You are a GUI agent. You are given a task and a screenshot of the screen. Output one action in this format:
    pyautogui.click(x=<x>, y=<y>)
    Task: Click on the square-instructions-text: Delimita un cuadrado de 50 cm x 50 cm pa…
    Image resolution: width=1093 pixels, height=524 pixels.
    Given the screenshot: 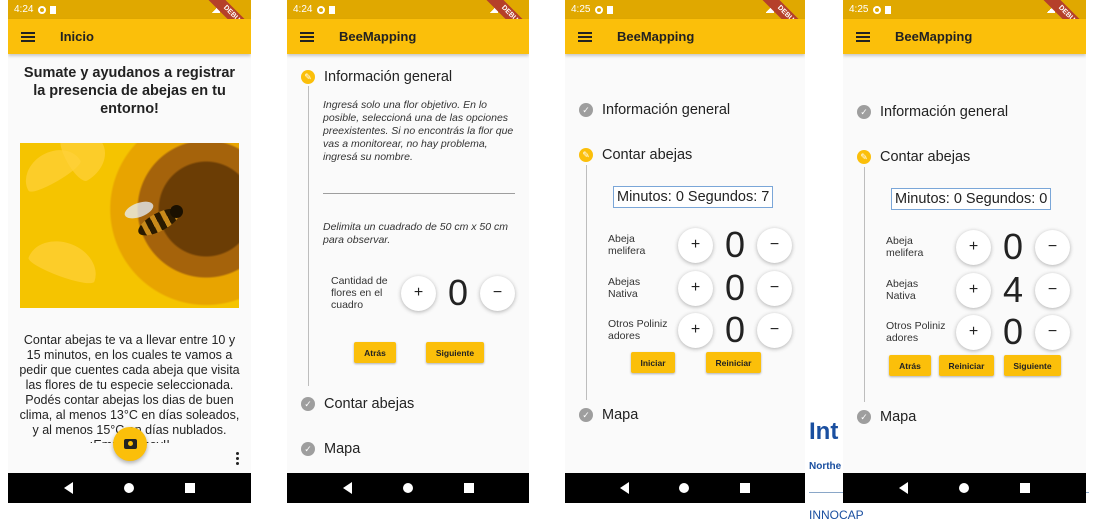 What is the action you would take?
    pyautogui.click(x=416, y=233)
    